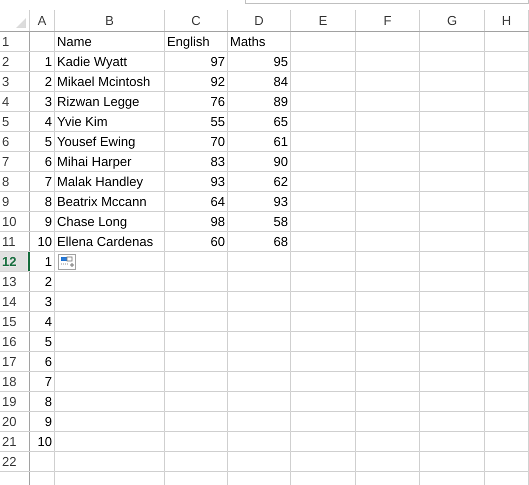 The width and height of the screenshot is (529, 485). Describe the element at coordinates (15, 161) in the screenshot. I see `row-header: 7` at that location.